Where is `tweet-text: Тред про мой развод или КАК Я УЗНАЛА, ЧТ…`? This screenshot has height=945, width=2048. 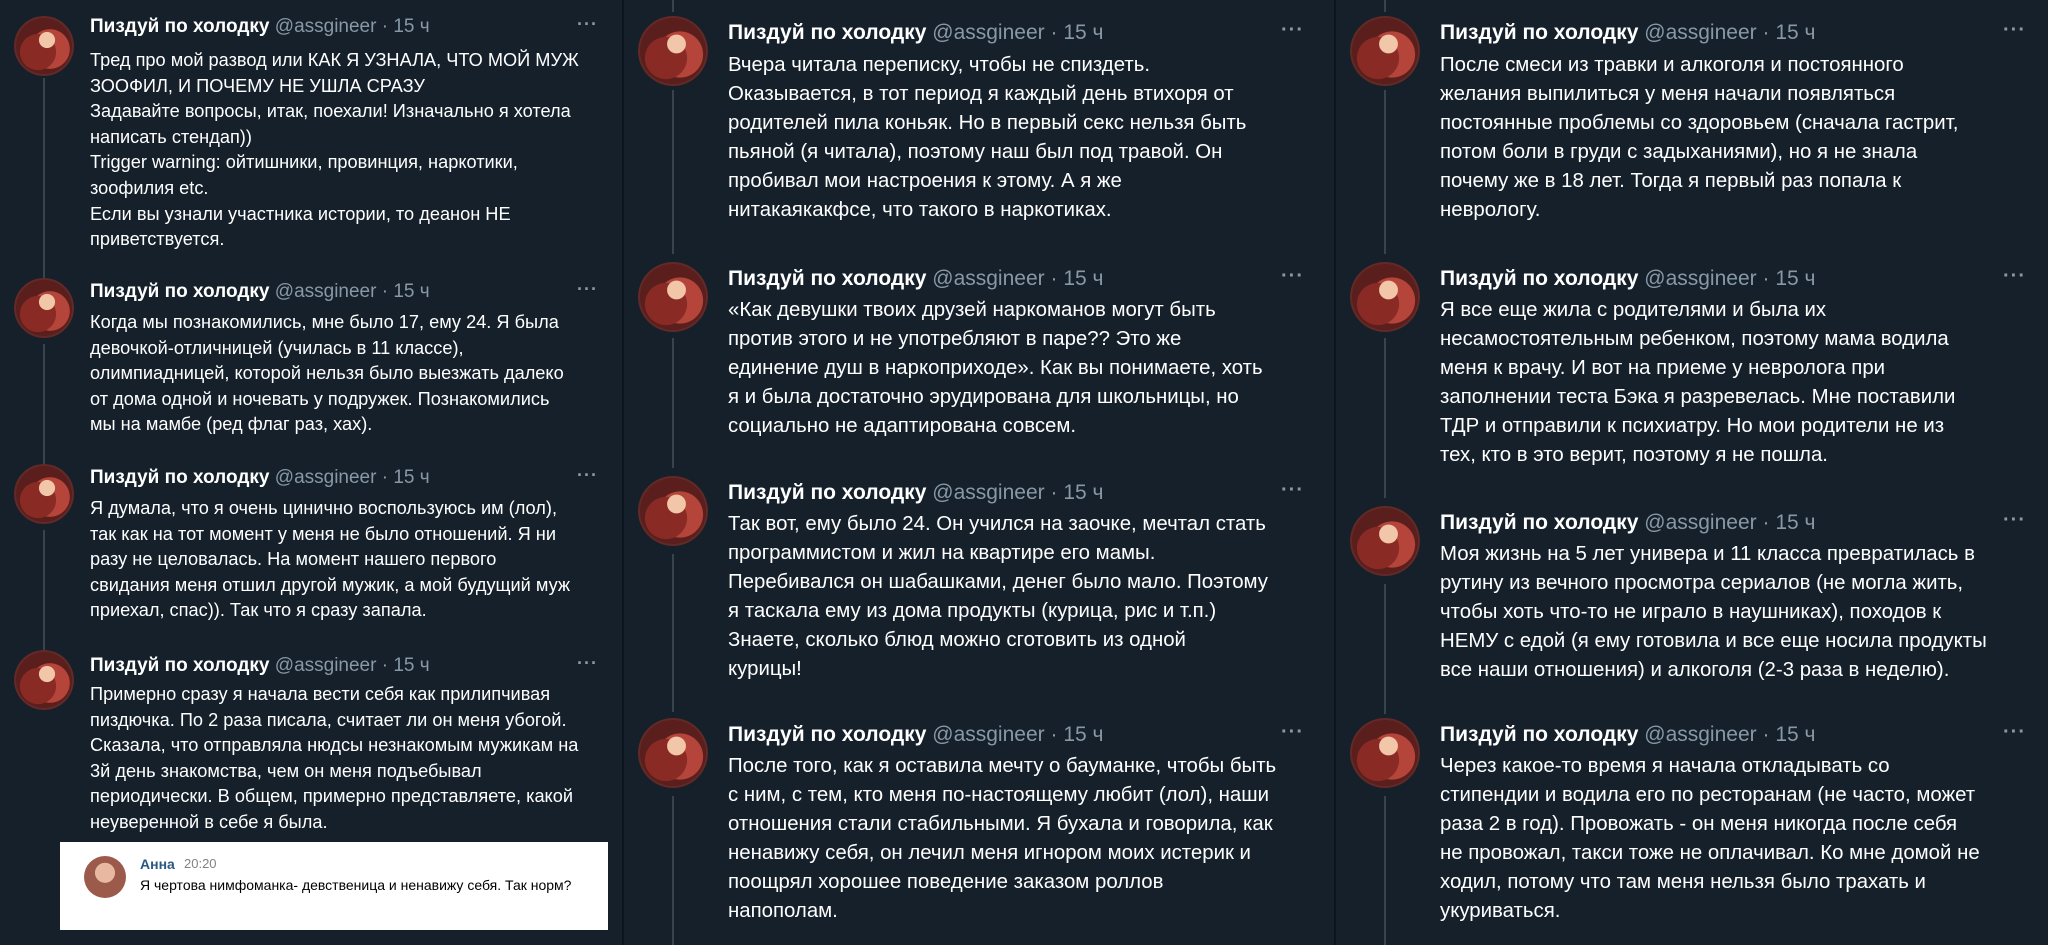 tweet-text: Тред про мой развод или КАК Я УЗНАЛА, ЧТ… is located at coordinates (334, 150).